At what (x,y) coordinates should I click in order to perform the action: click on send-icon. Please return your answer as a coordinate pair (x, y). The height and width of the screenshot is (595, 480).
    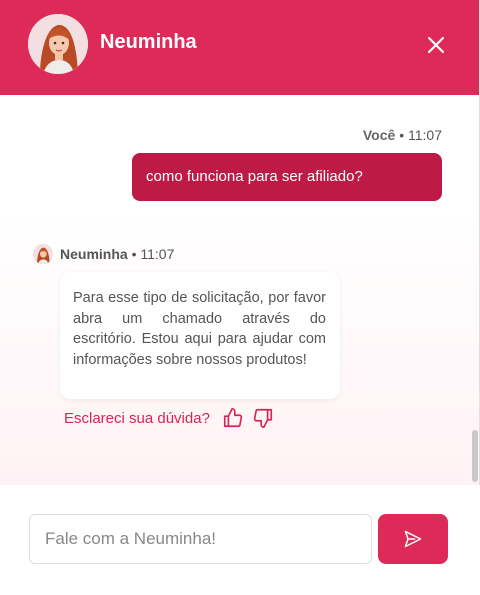
    Looking at the image, I should click on (413, 539).